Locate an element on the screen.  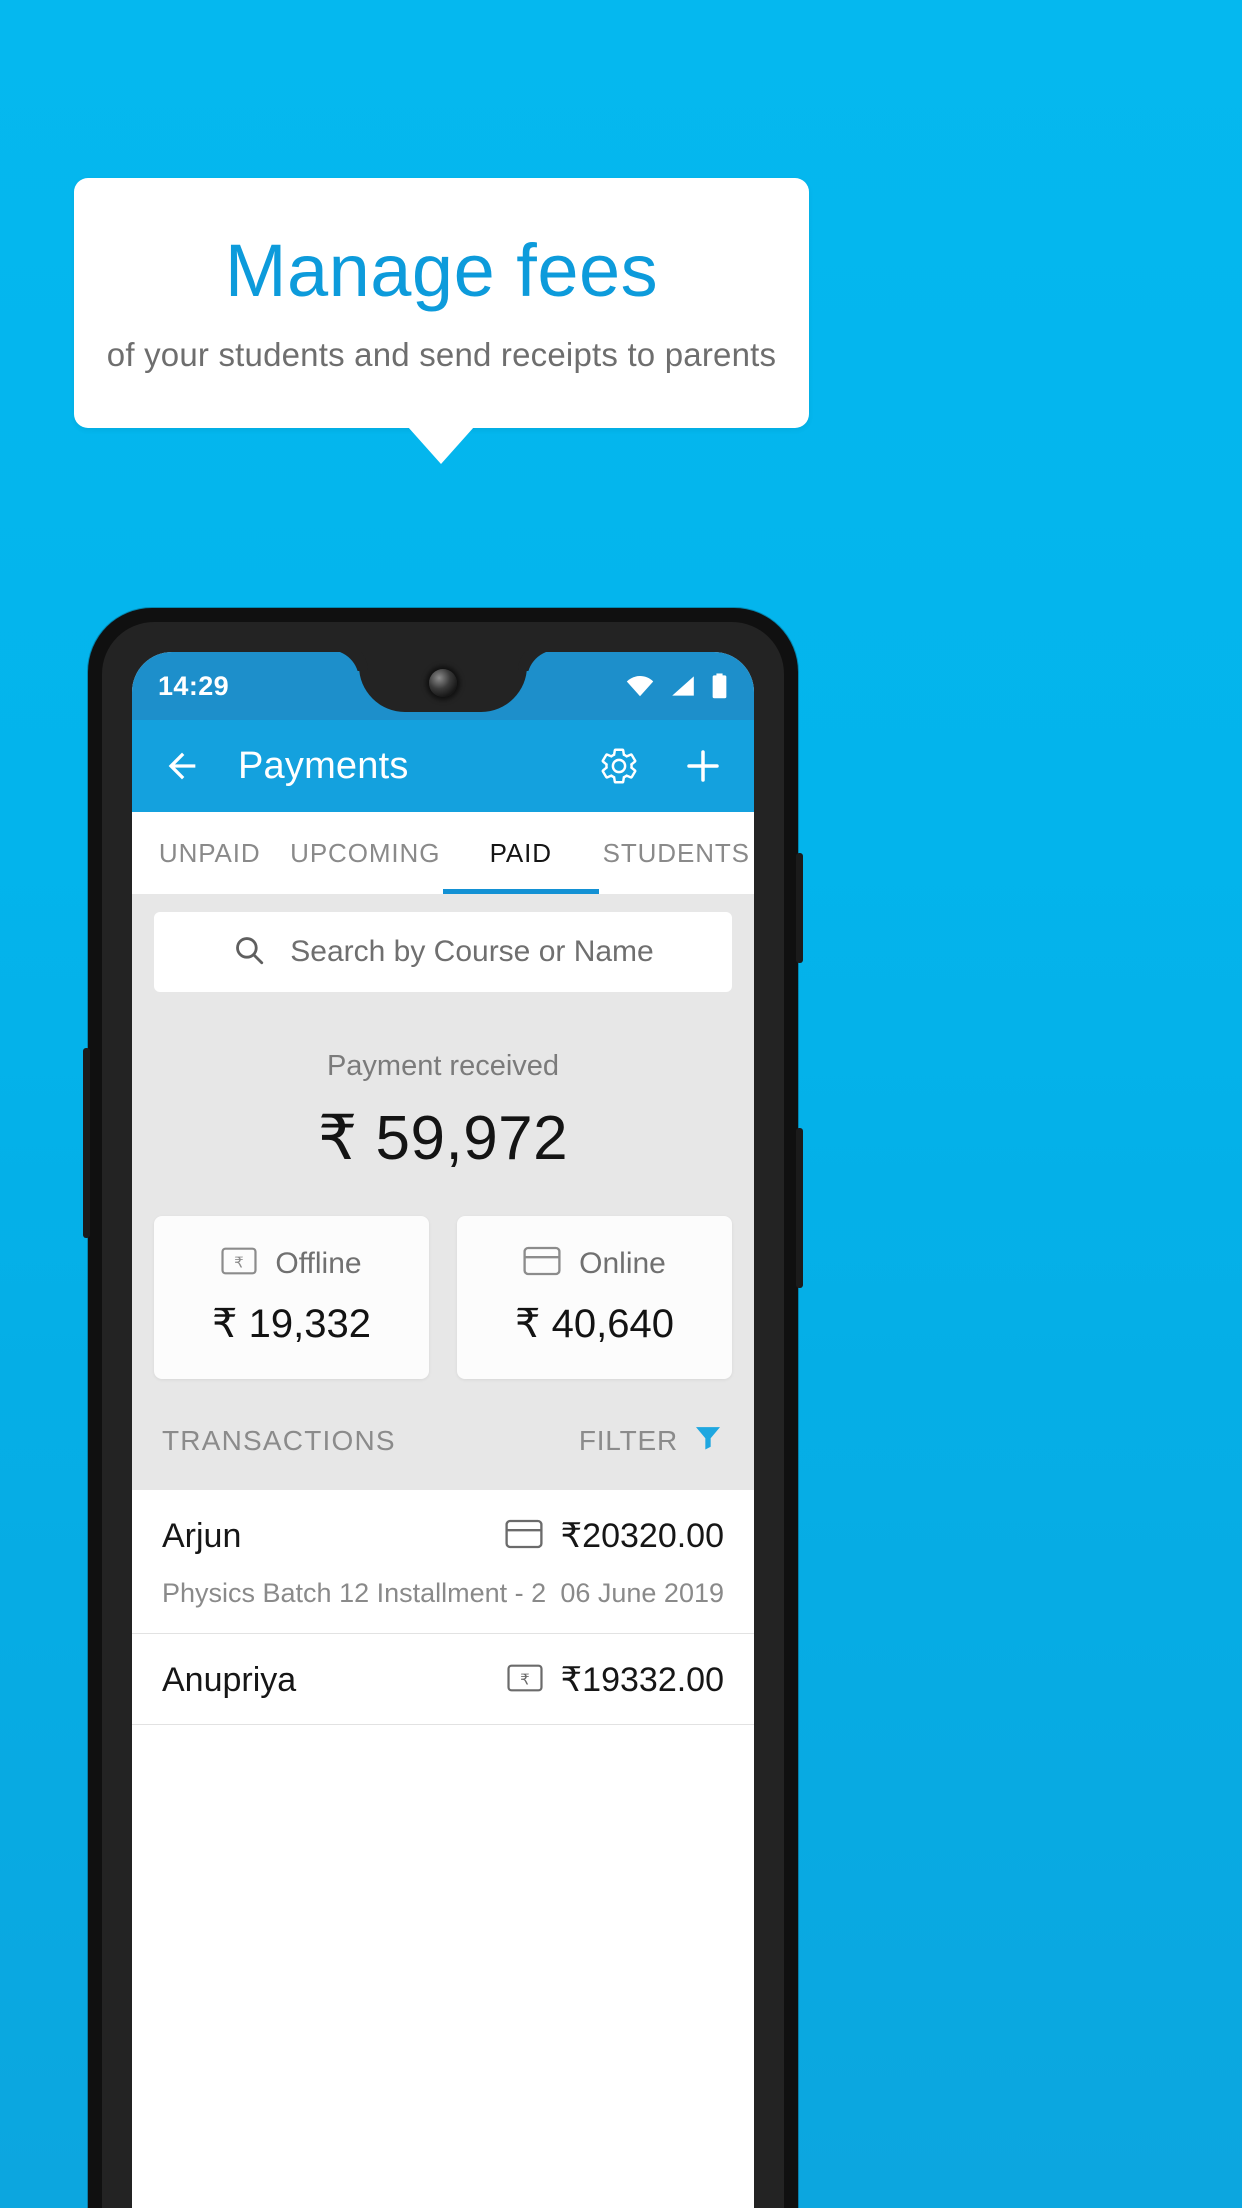
status-bar: 14:29 is located at coordinates (443, 686).